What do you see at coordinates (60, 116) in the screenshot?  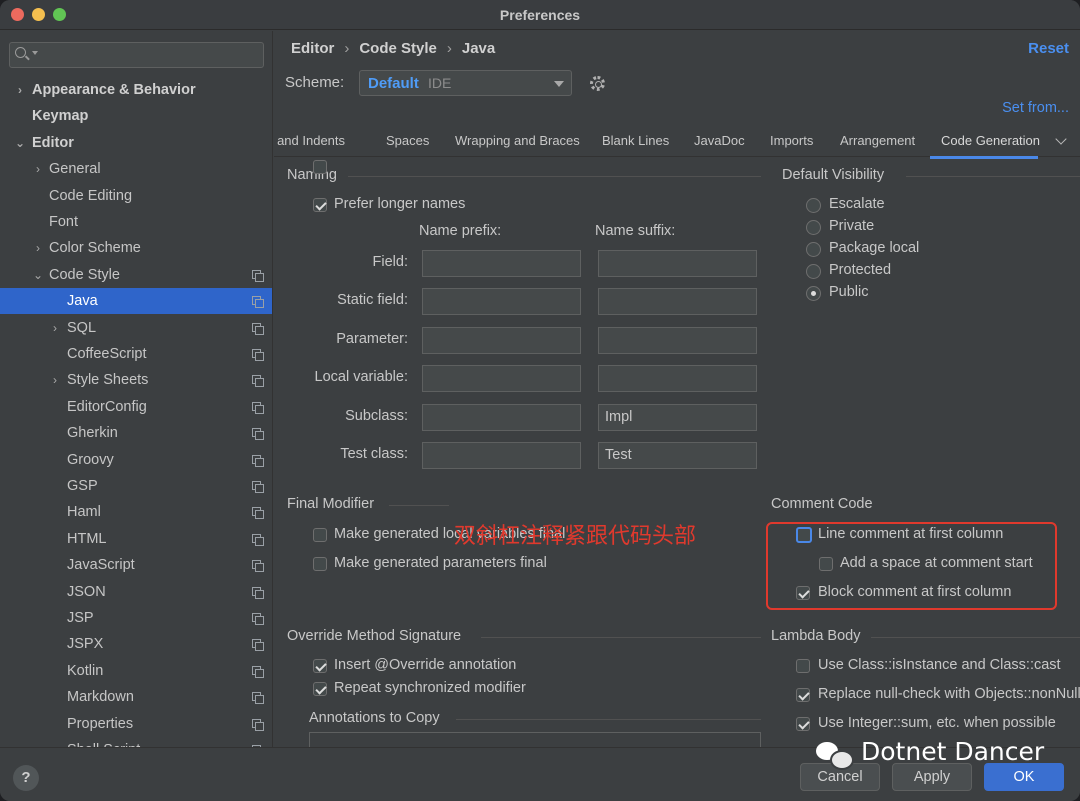 I see `sidebar-item-label: Keymap` at bounding box center [60, 116].